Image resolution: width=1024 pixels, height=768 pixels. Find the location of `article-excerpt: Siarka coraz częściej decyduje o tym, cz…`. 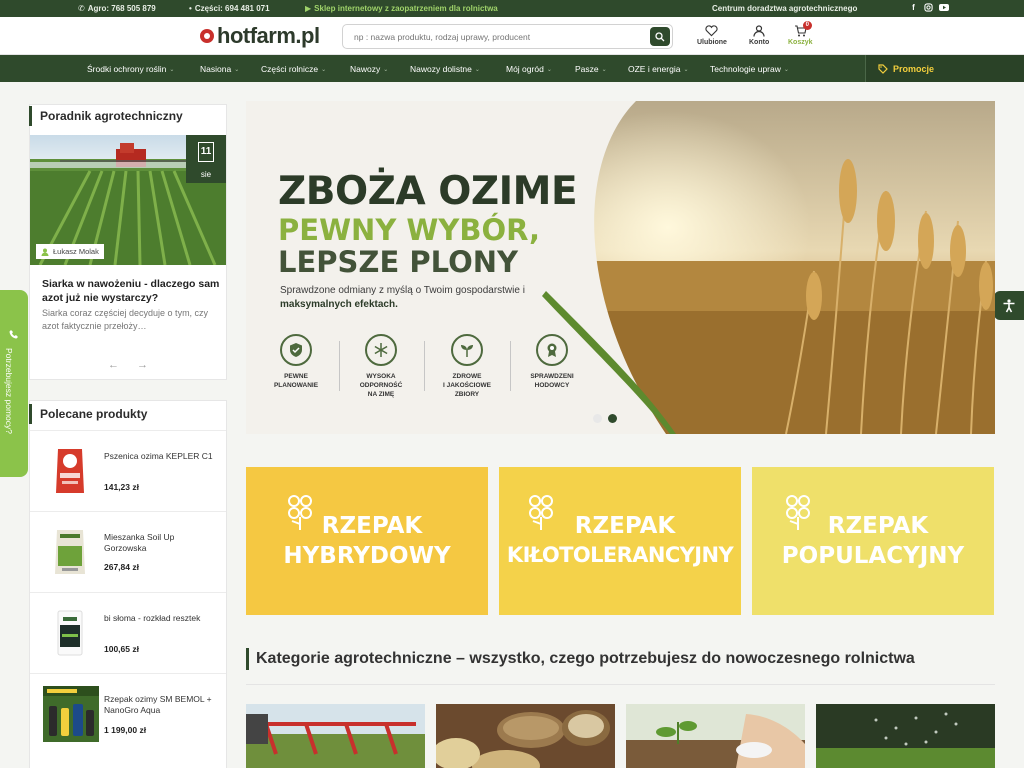

article-excerpt: Siarka coraz częściej decyduje o tym, cz… is located at coordinates (125, 319).